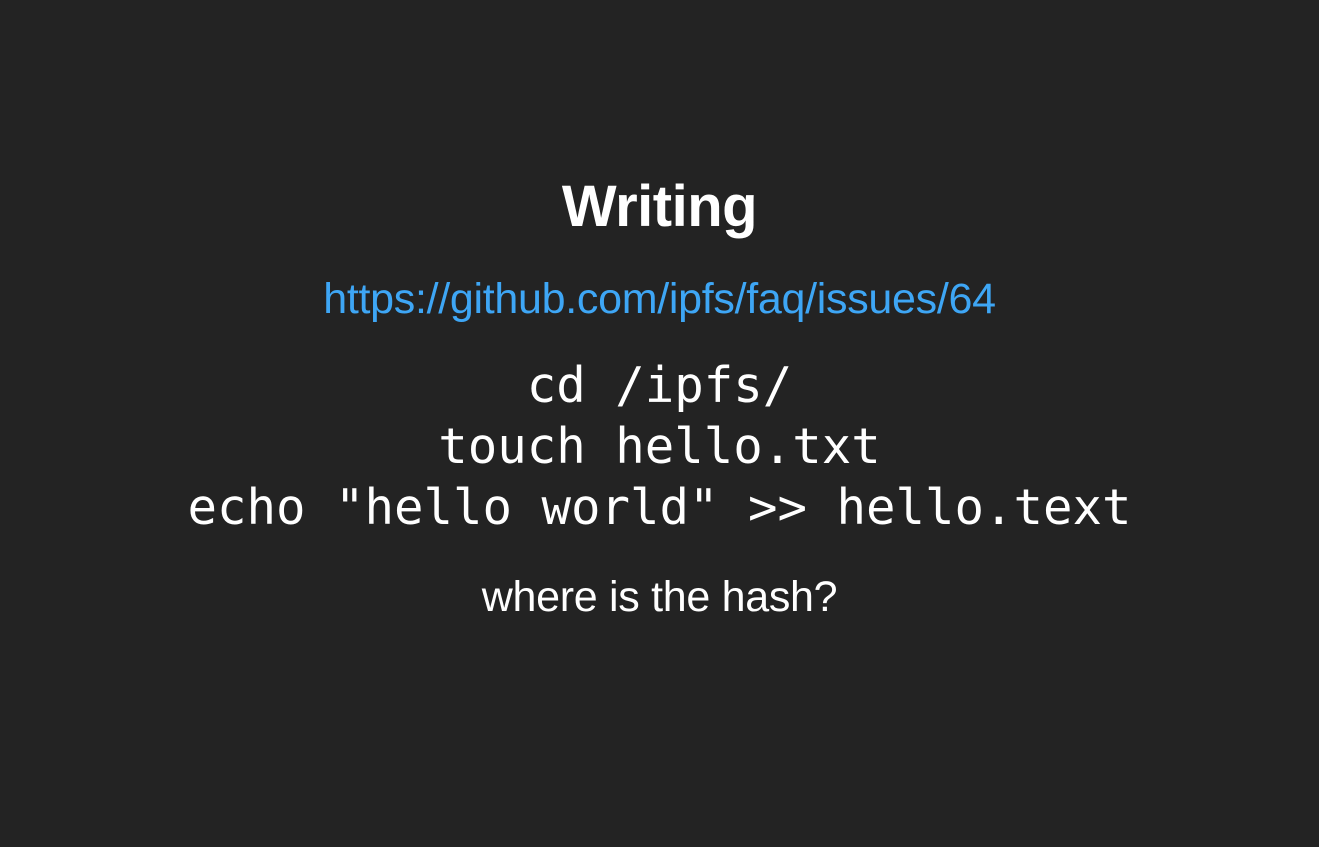 The image size is (1319, 847). Describe the element at coordinates (659, 385) in the screenshot. I see `code-line-cd: cd /ipfs/` at that location.